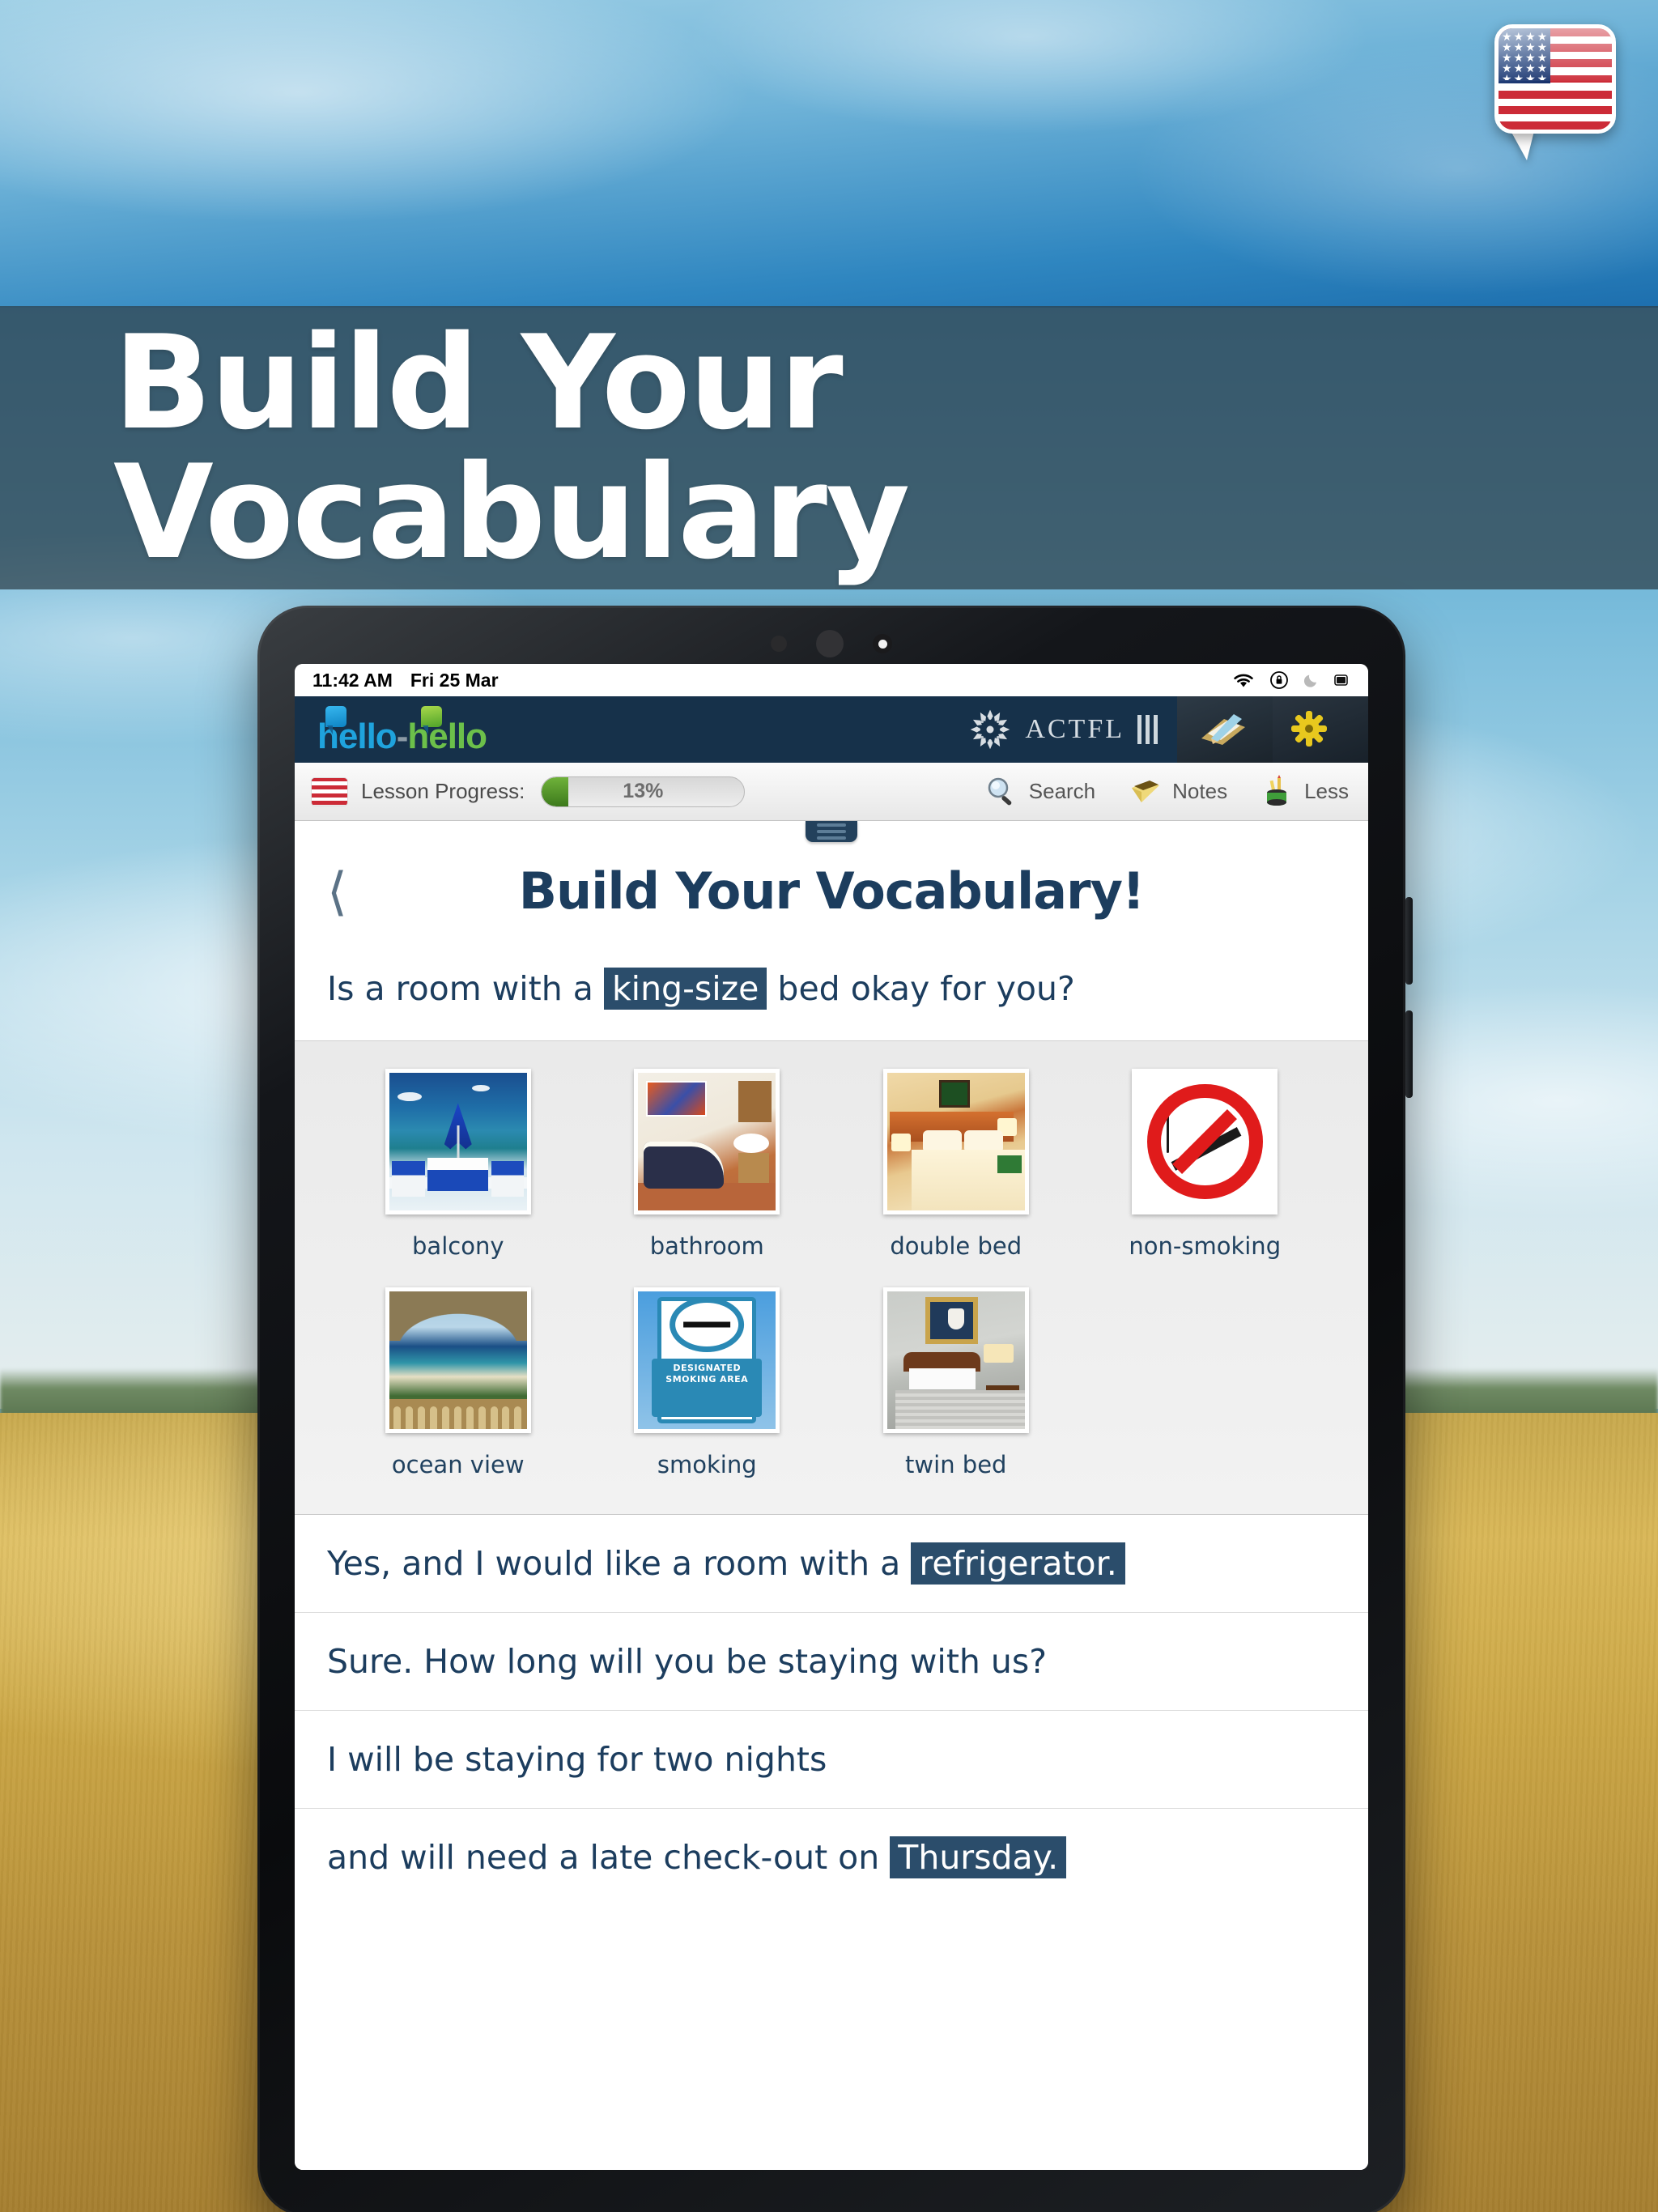 This screenshot has height=2212, width=1658. I want to click on vocab-label: smoking, so click(707, 1465).